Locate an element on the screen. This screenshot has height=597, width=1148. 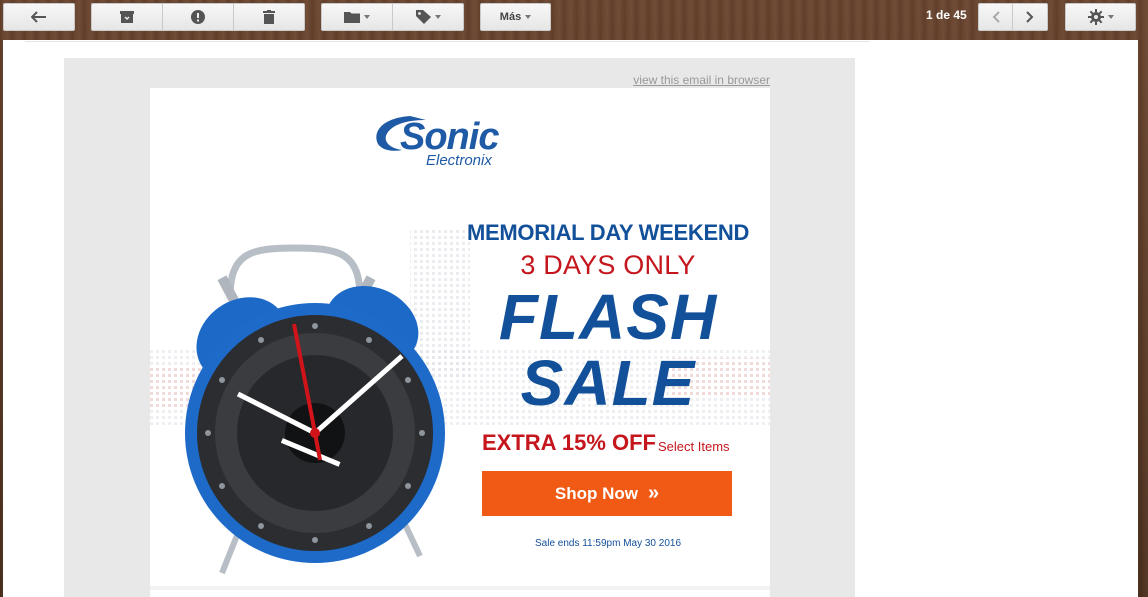
select-items-label: Select Items is located at coordinates (694, 446).